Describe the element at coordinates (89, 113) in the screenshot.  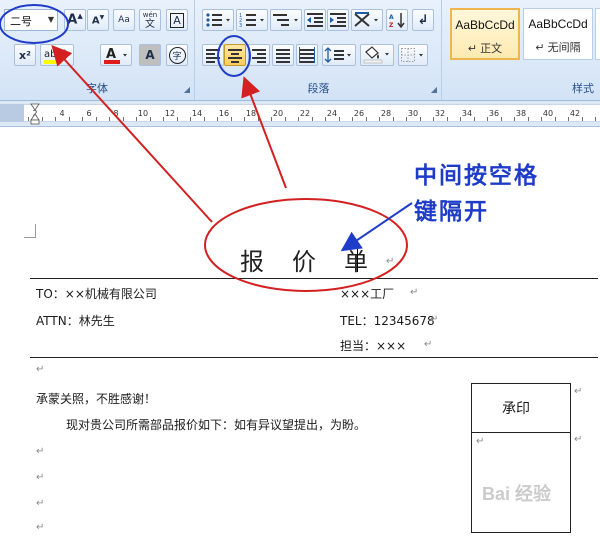
I see `ruler-number: 6` at that location.